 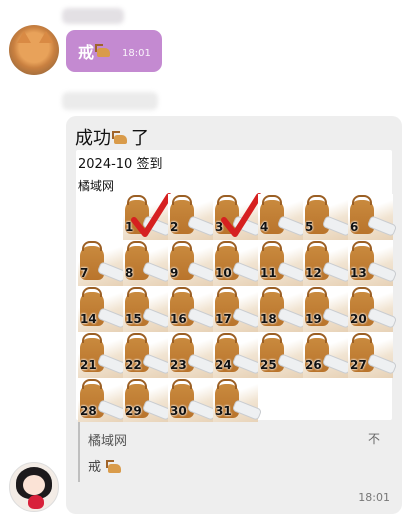 What do you see at coordinates (174, 227) in the screenshot?
I see `day-number: 2` at bounding box center [174, 227].